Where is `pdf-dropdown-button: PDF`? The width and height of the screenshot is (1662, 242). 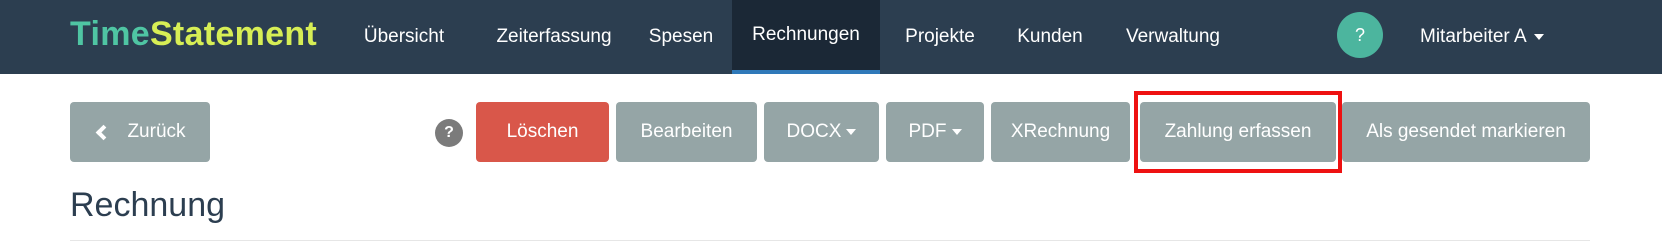
pdf-dropdown-button: PDF is located at coordinates (935, 132).